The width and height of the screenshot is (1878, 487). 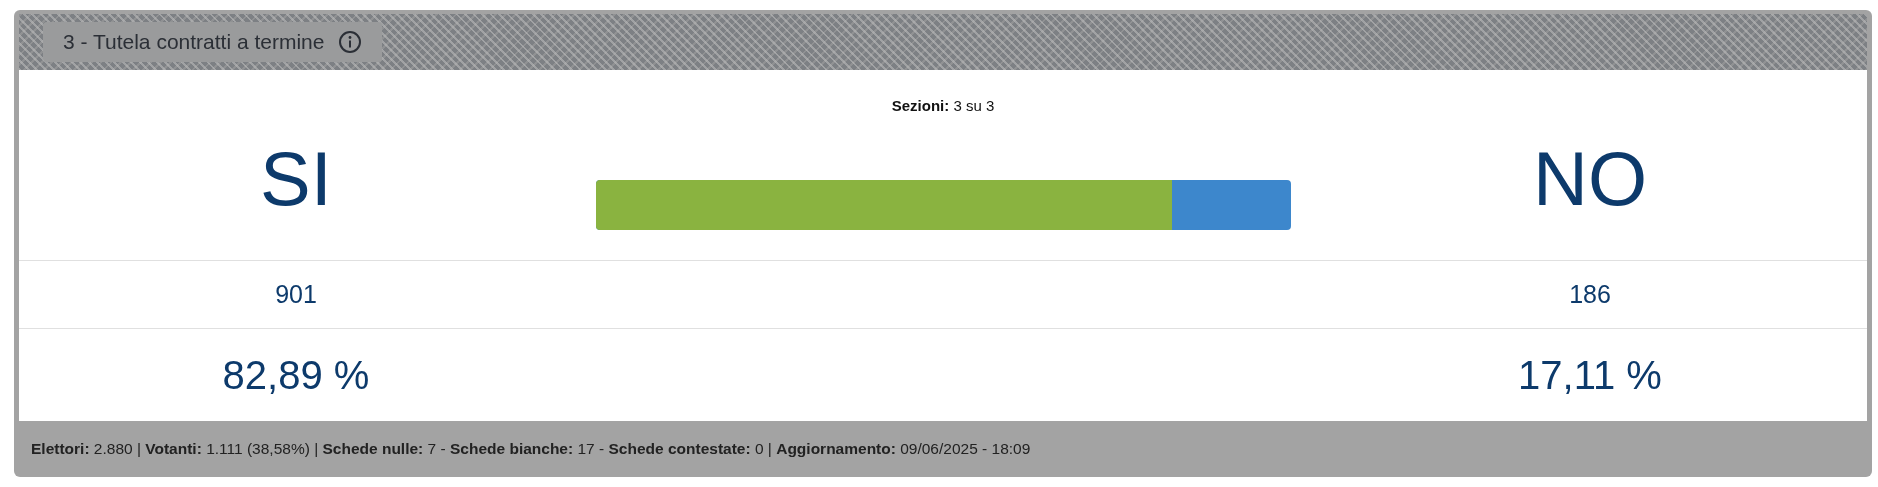 What do you see at coordinates (531, 449) in the screenshot?
I see `turnout-summary: Elettori: 2.880 | Votanti: 1.111 (38,58%) | Schede nulle: 7 - Schede bianche: 17 - Schede contestate: 0 | Aggiornamento: 09/06/2025 - 18:09` at bounding box center [531, 449].